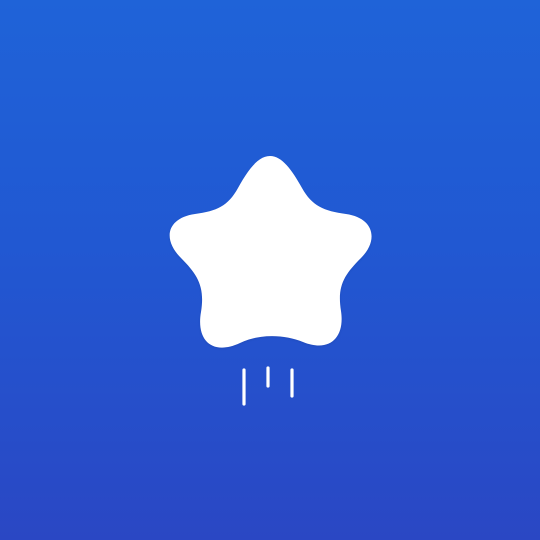 This screenshot has width=540, height=540. Describe the element at coordinates (268, 386) in the screenshot. I see `motion-lines-icon` at that location.